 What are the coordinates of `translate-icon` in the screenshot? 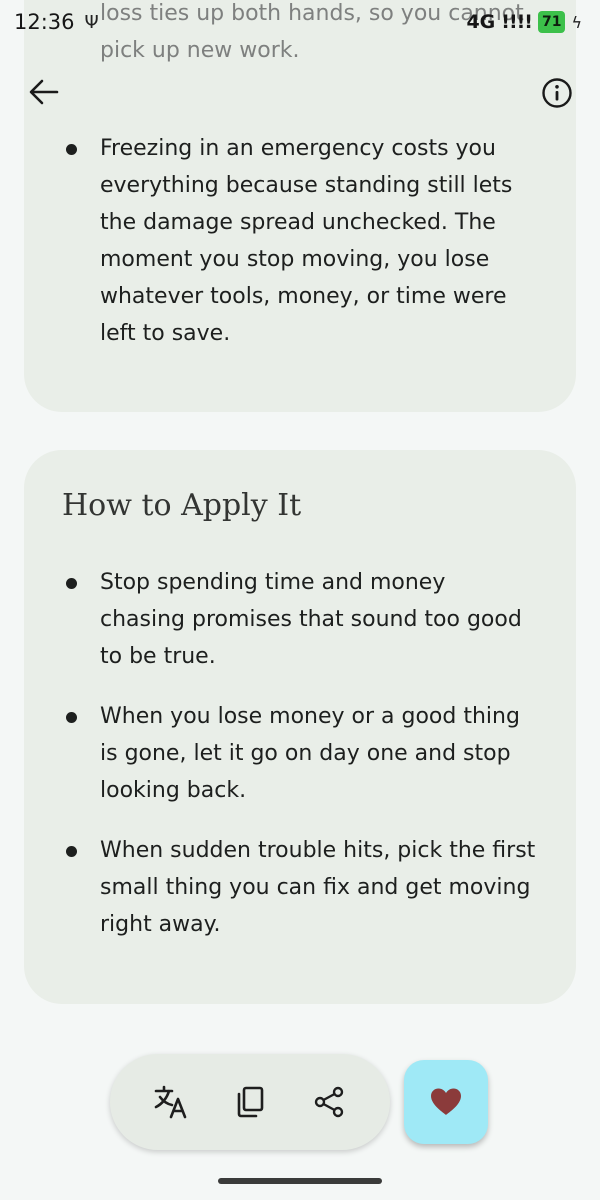 It's located at (171, 1102).